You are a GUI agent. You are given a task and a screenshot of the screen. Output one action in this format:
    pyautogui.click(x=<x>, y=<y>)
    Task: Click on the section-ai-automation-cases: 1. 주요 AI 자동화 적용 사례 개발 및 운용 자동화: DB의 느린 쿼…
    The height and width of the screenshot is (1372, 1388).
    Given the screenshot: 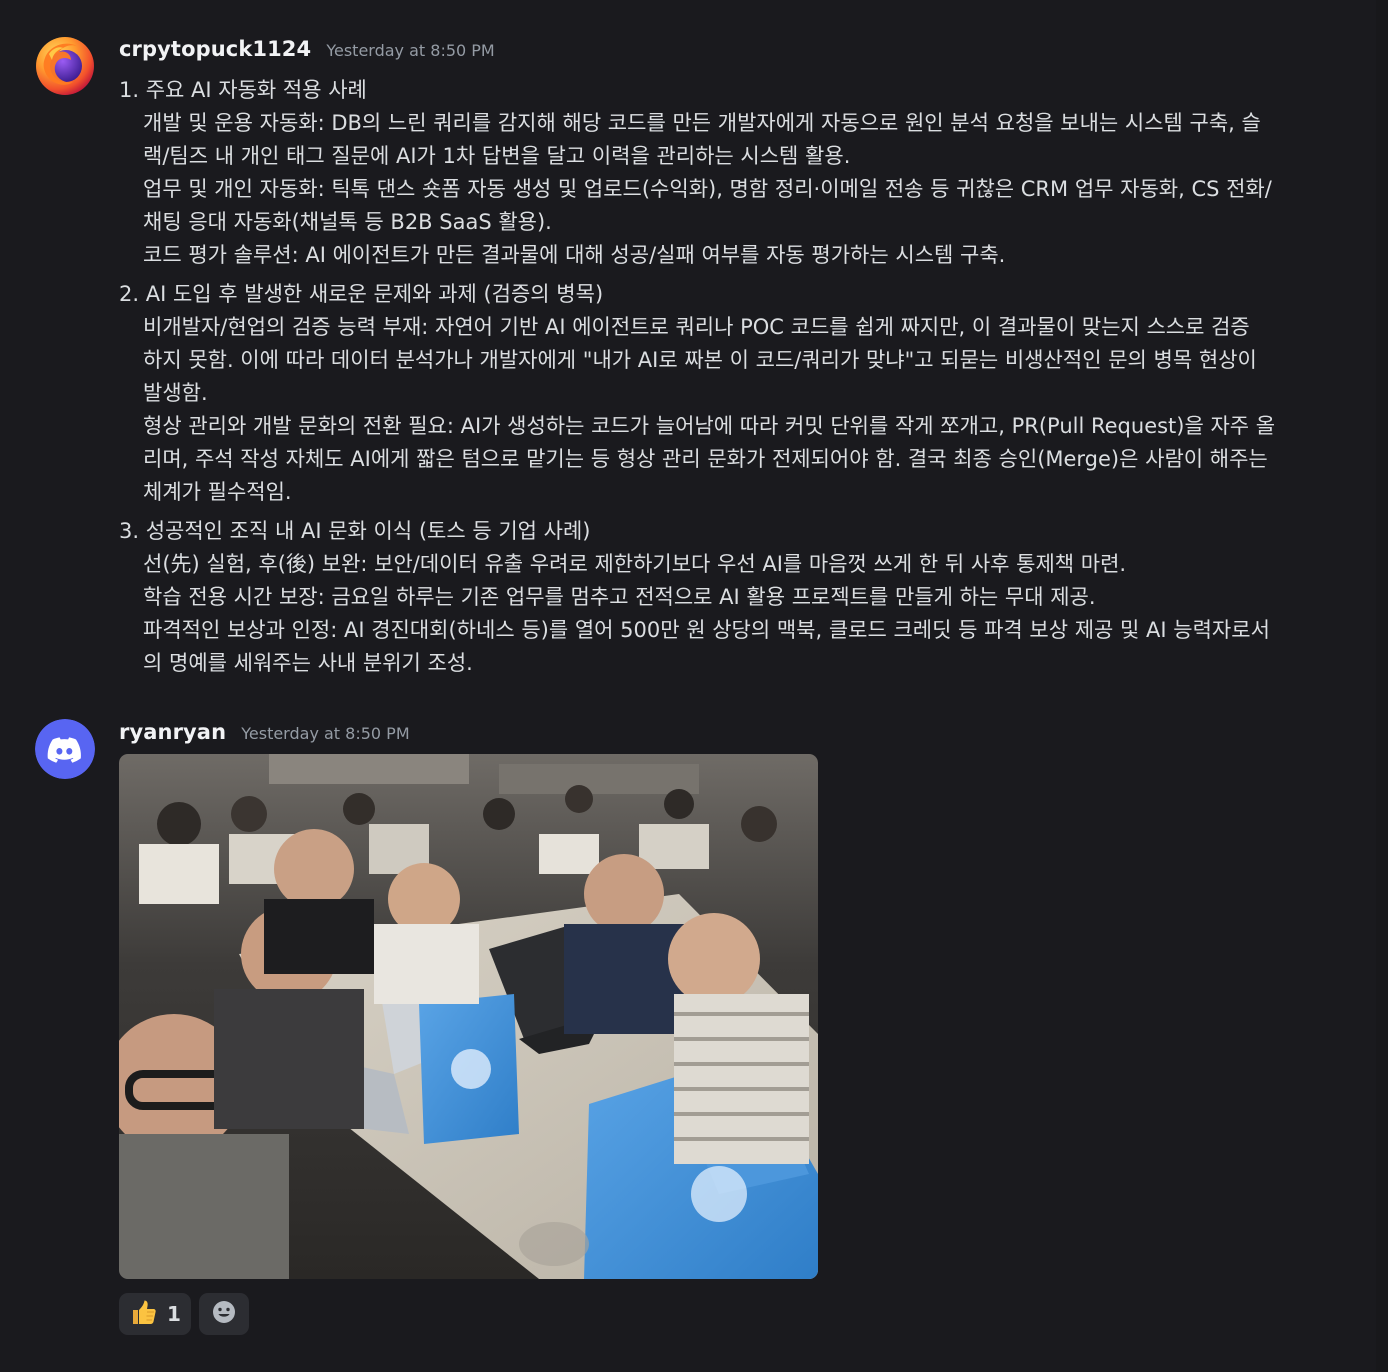 What is the action you would take?
    pyautogui.click(x=719, y=173)
    